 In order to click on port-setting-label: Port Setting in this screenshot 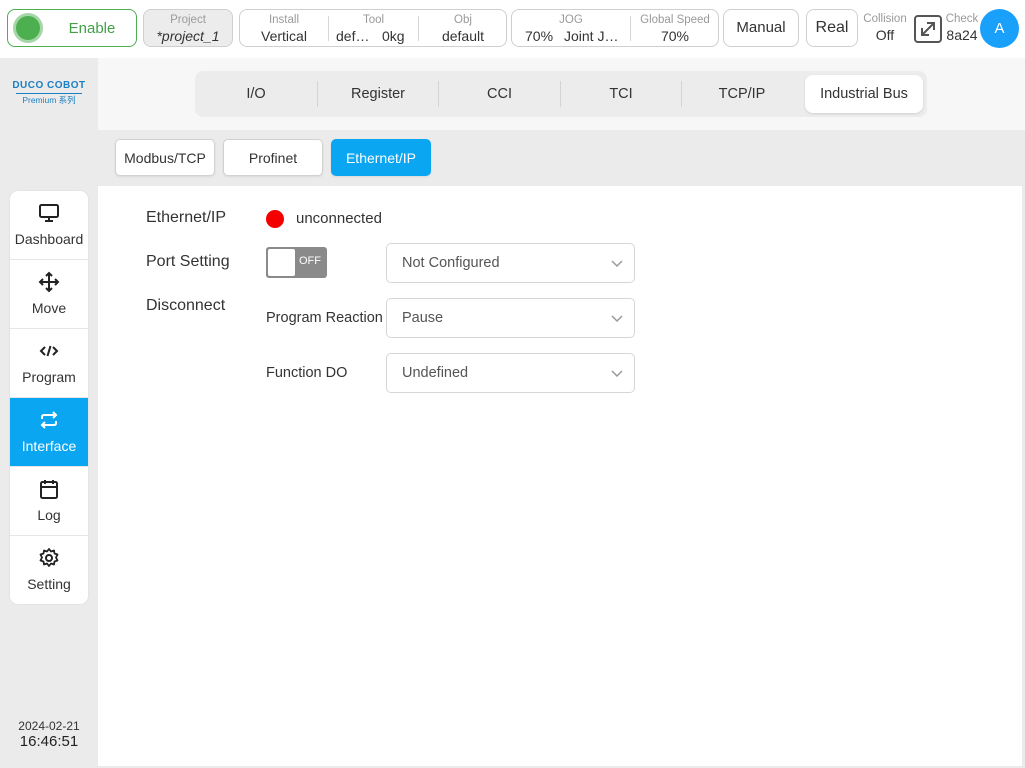, I will do `click(188, 261)`.